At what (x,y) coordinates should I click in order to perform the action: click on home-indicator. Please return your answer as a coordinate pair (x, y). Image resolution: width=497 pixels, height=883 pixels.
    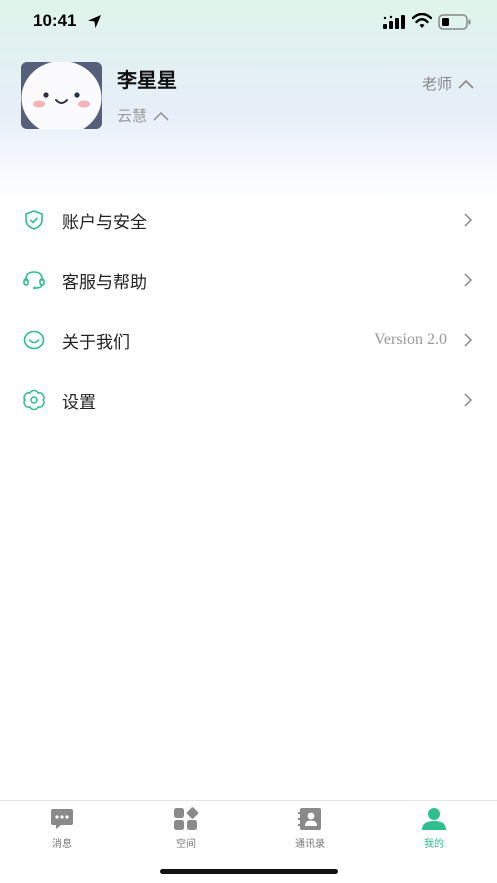
    Looking at the image, I should click on (249, 871).